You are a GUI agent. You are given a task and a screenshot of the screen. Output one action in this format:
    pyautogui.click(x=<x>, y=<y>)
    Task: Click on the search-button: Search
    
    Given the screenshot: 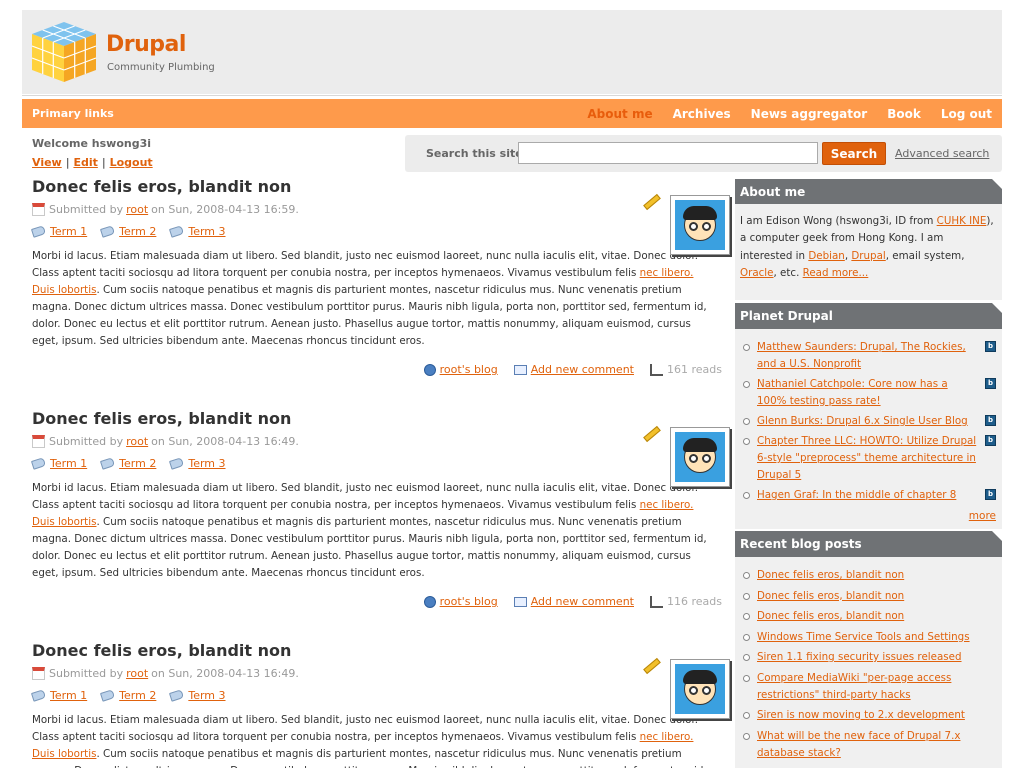 What is the action you would take?
    pyautogui.click(x=854, y=153)
    